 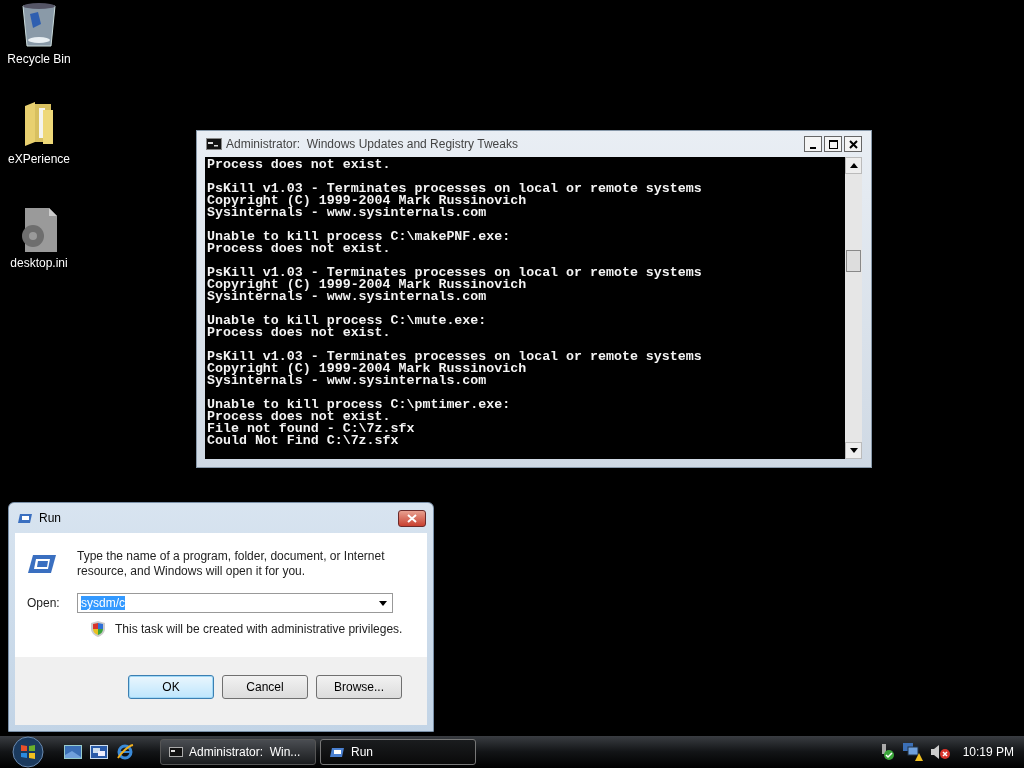 I want to click on caret-icon, so click(x=383, y=603).